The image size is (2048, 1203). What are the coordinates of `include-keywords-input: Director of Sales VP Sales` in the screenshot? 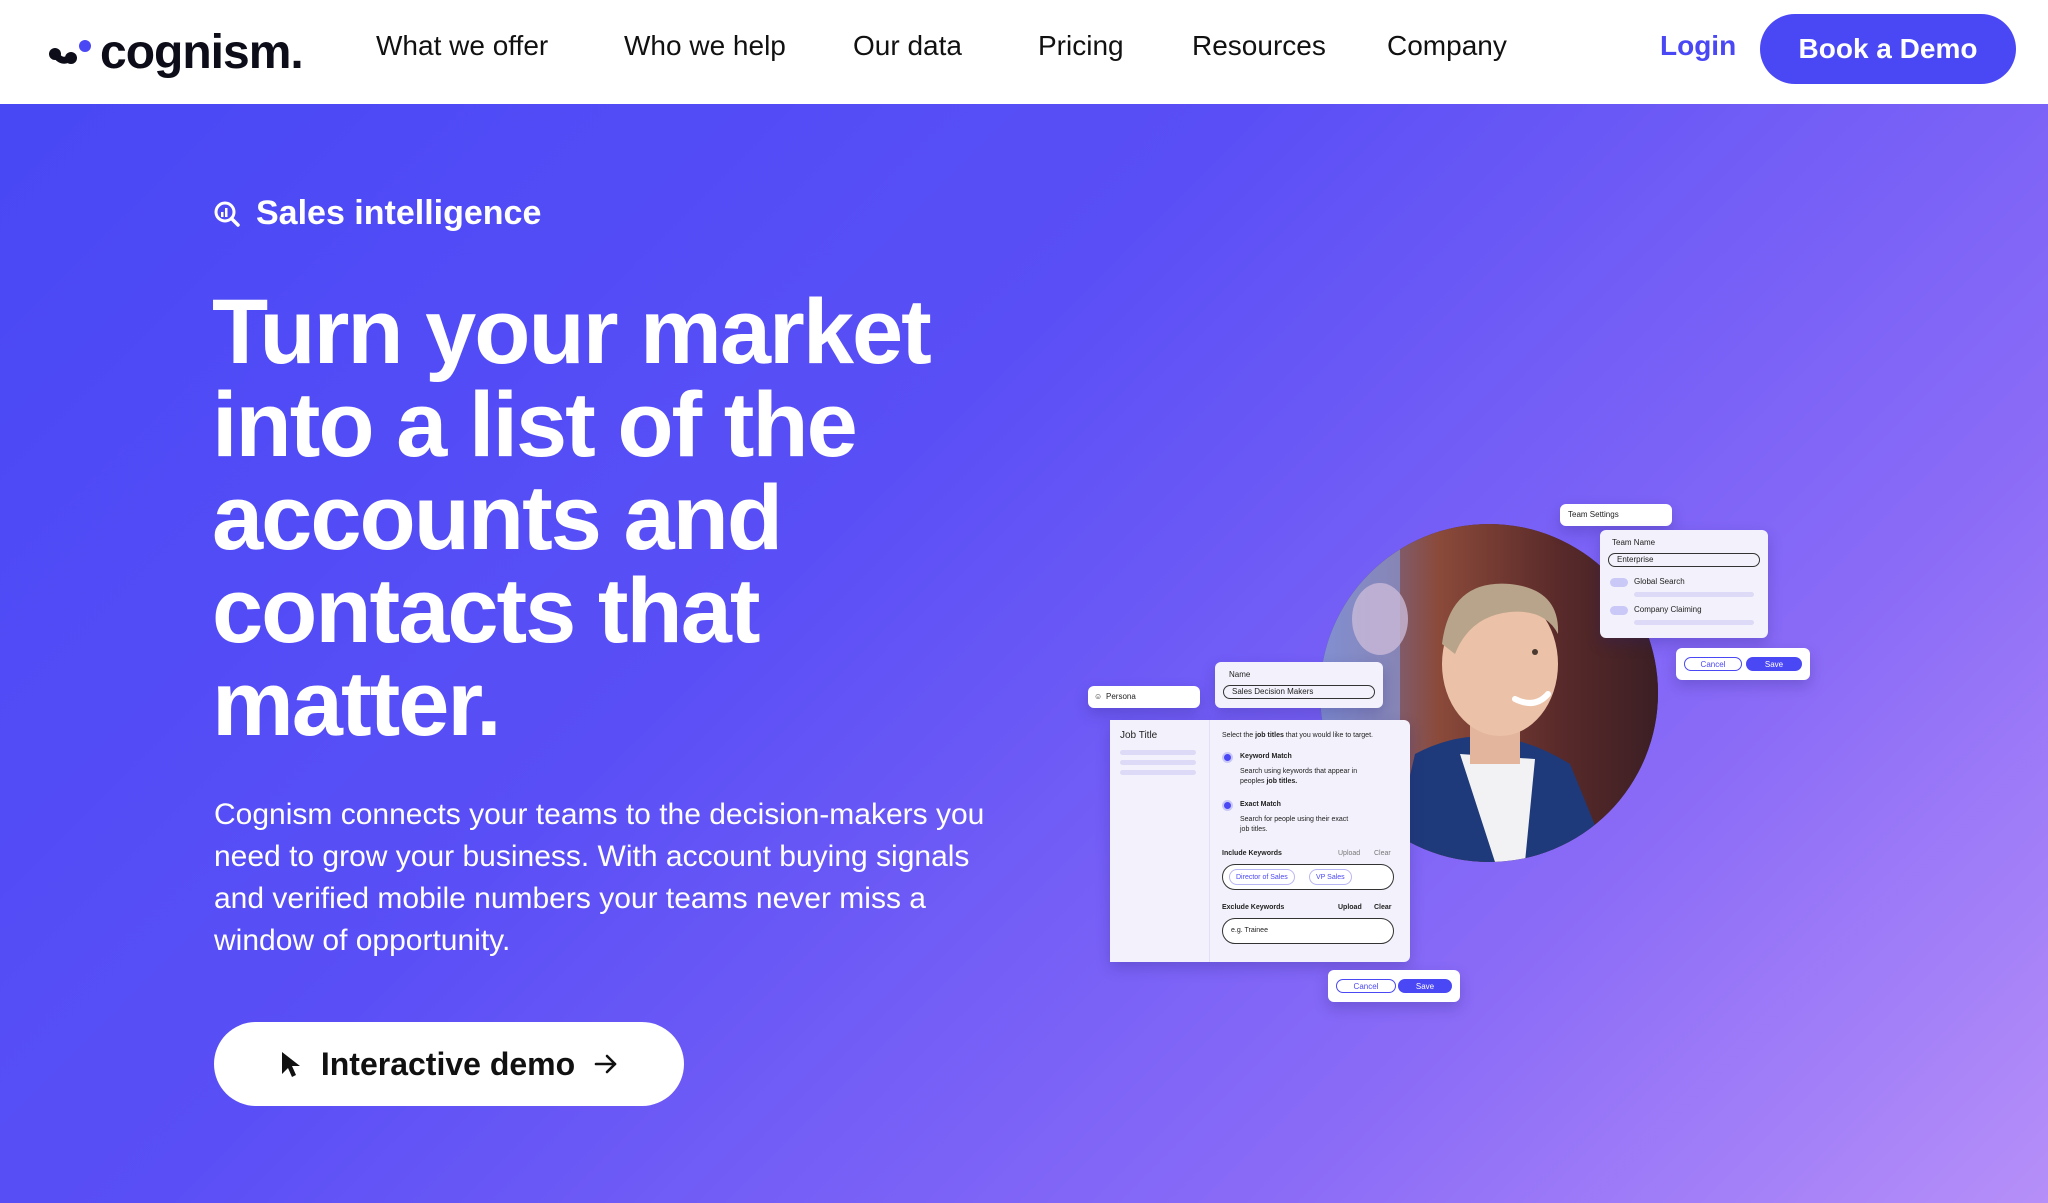 It's located at (1308, 877).